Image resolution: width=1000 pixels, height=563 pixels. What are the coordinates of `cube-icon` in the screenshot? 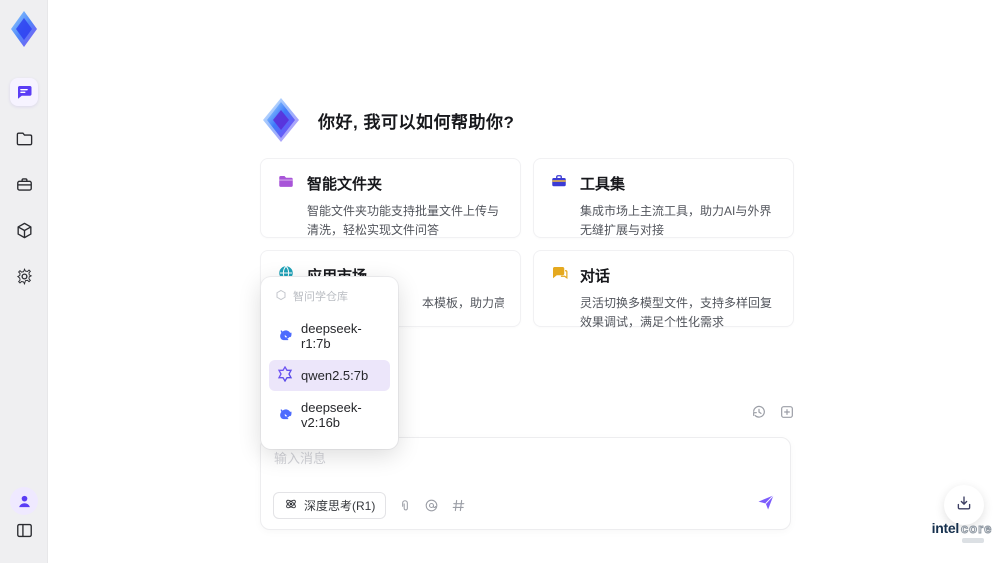 It's located at (24, 230).